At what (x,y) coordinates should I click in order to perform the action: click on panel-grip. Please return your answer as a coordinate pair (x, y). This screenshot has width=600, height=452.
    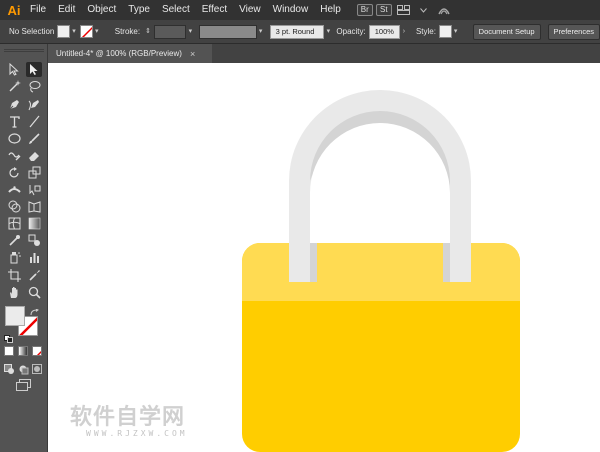
    Looking at the image, I should click on (24, 50).